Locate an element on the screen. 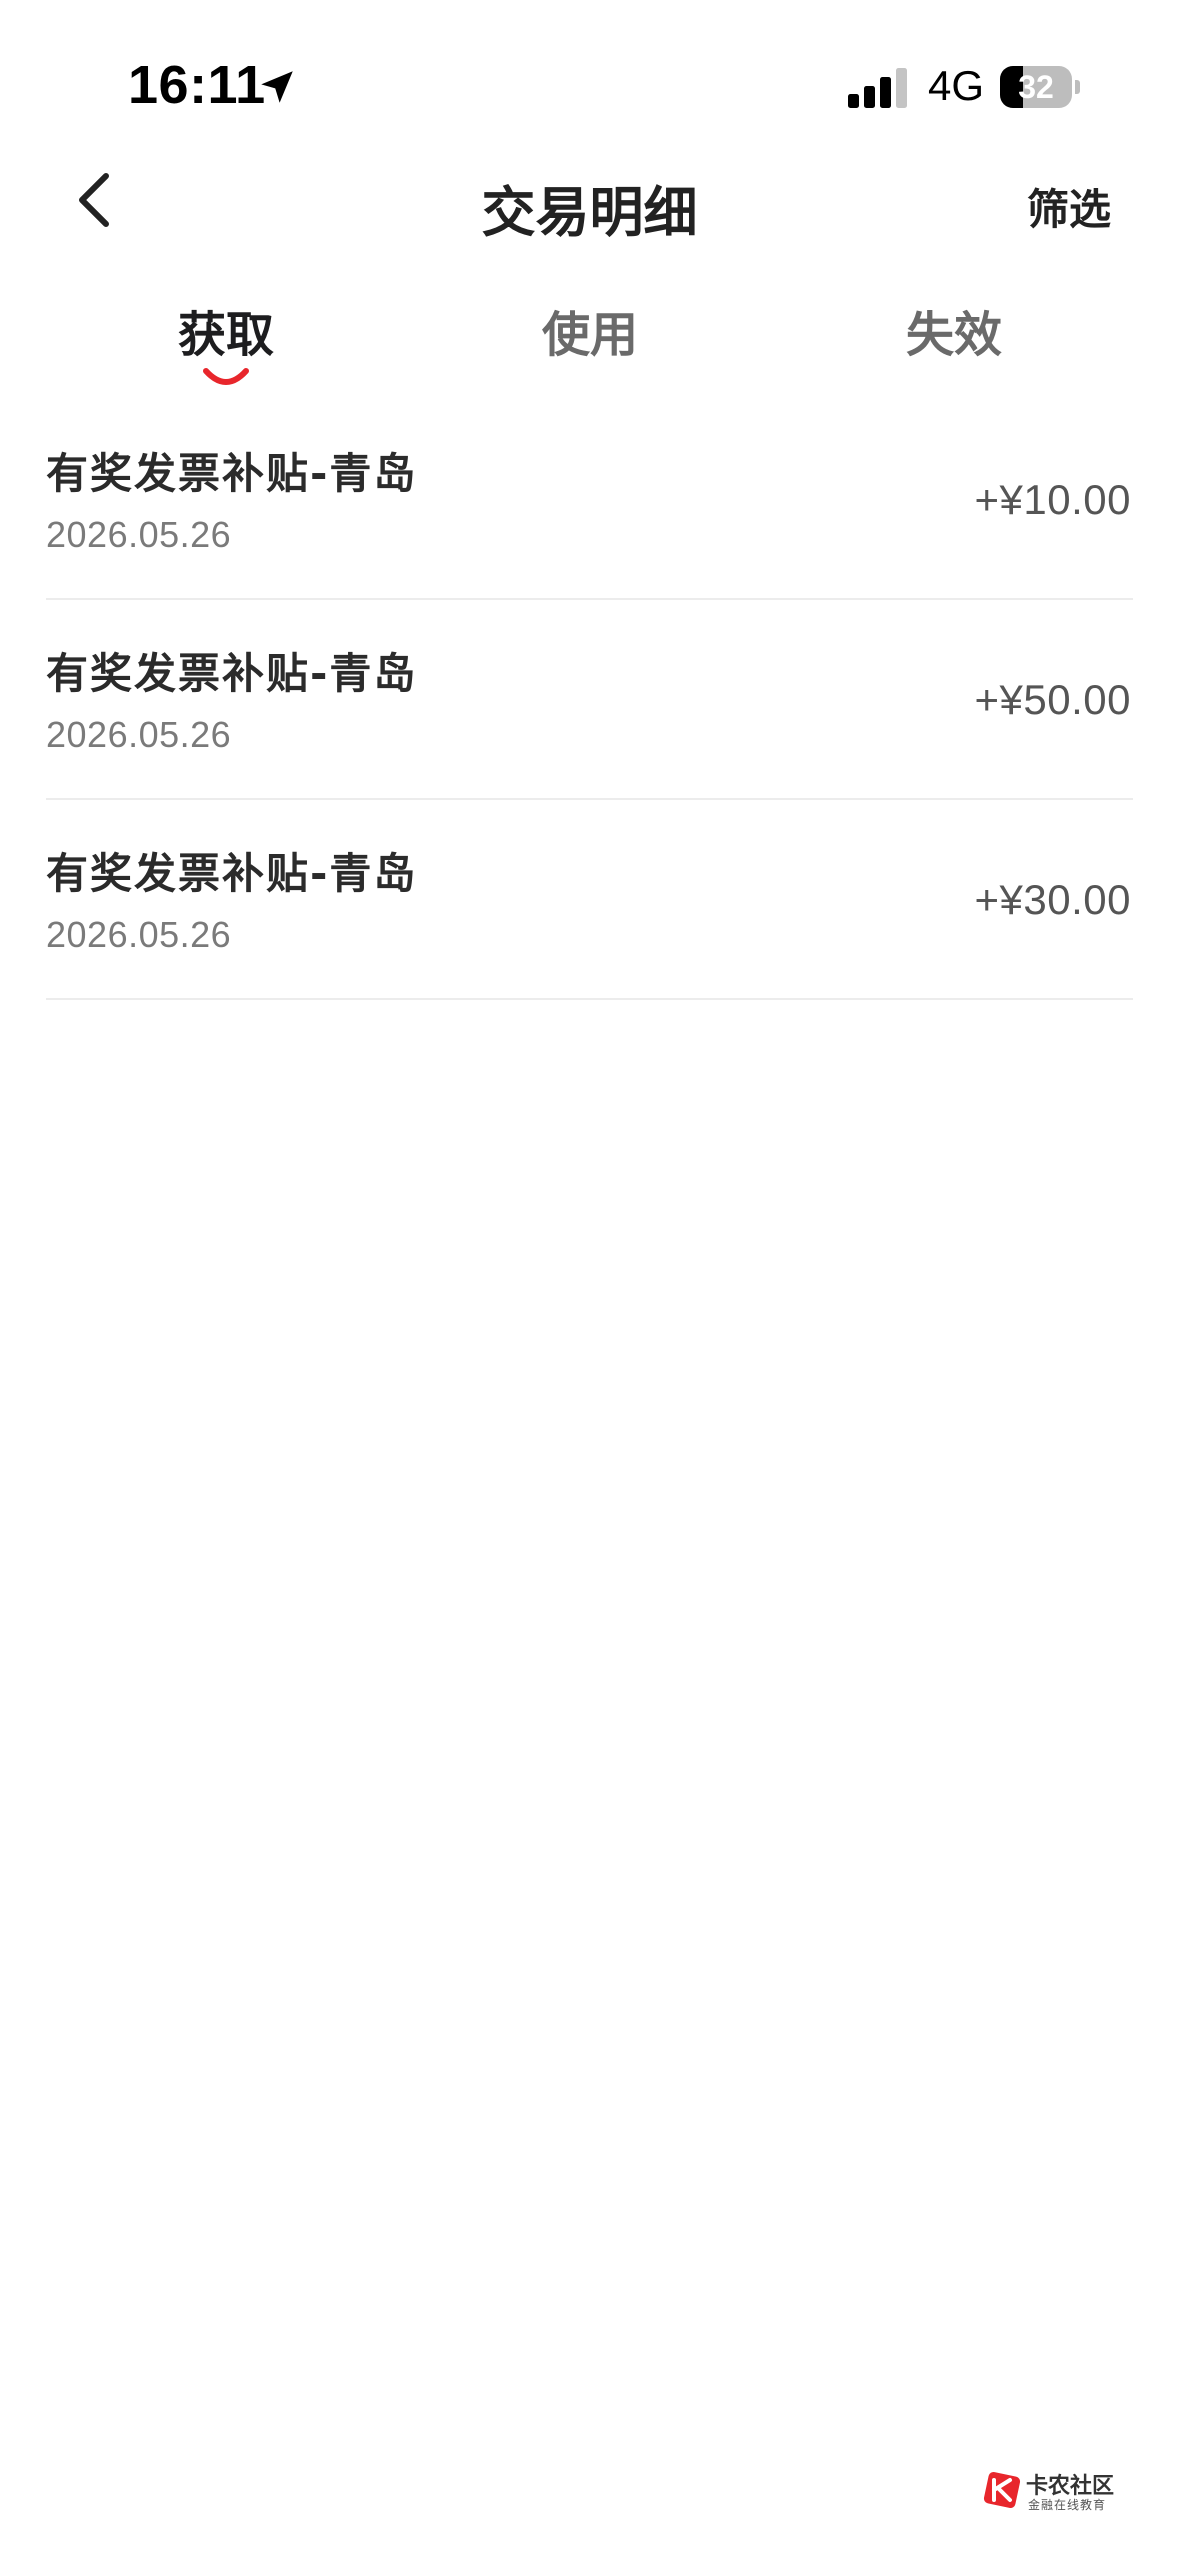 Image resolution: width=1179 pixels, height=2556 pixels. network-type: 4G is located at coordinates (956, 85).